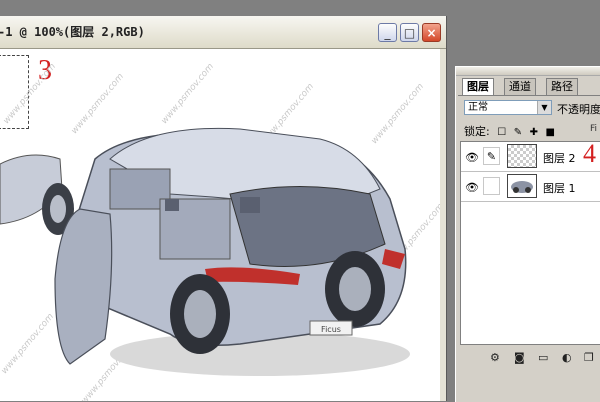  What do you see at coordinates (578, 109) in the screenshot?
I see `opacity-label: 不透明度` at bounding box center [578, 109].